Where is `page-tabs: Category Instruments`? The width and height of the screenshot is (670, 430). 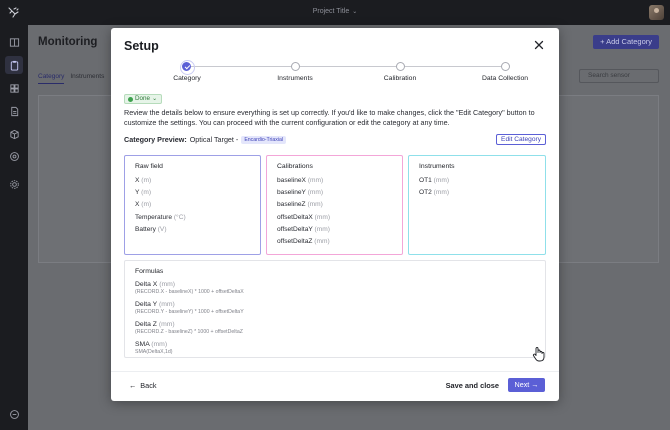
page-tabs: Category Instruments is located at coordinates (74, 78).